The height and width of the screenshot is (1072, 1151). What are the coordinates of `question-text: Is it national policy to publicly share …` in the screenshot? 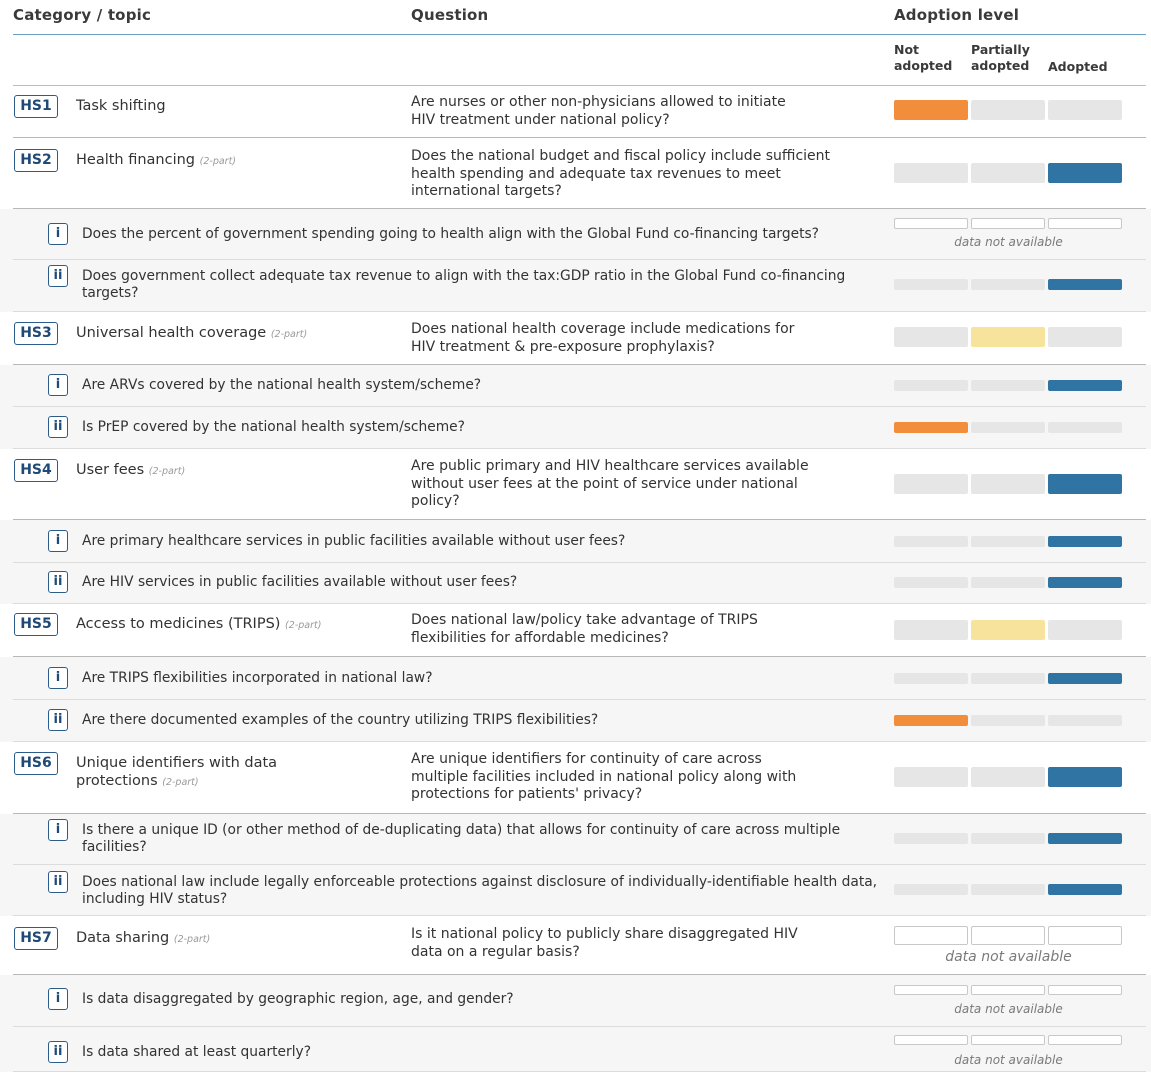 It's located at (604, 943).